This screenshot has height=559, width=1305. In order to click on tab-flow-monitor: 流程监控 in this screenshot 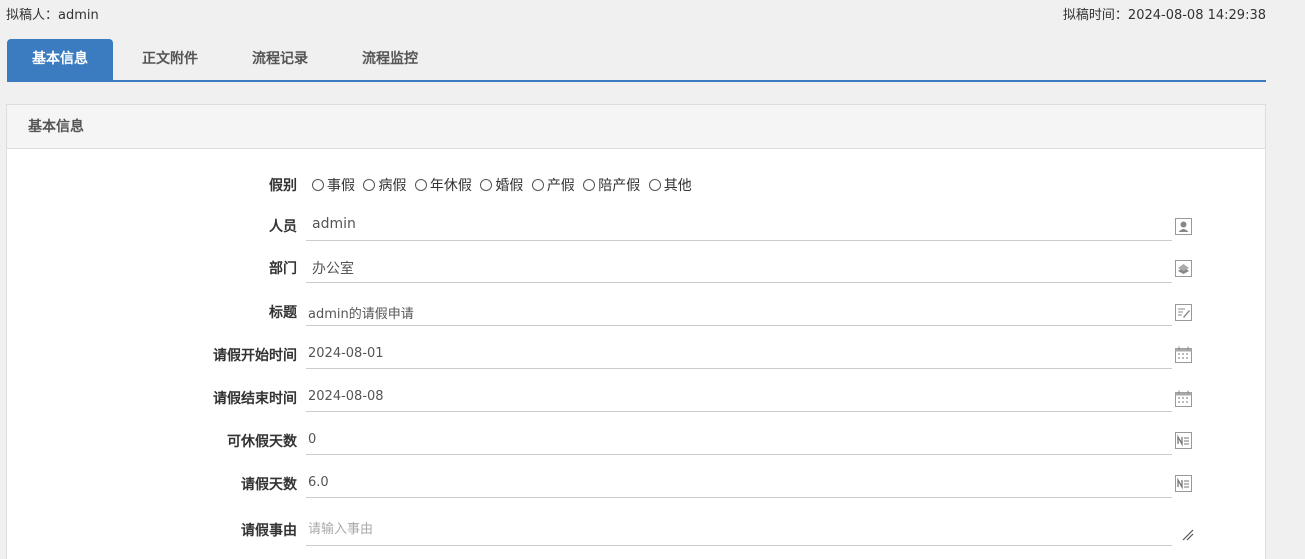, I will do `click(390, 59)`.